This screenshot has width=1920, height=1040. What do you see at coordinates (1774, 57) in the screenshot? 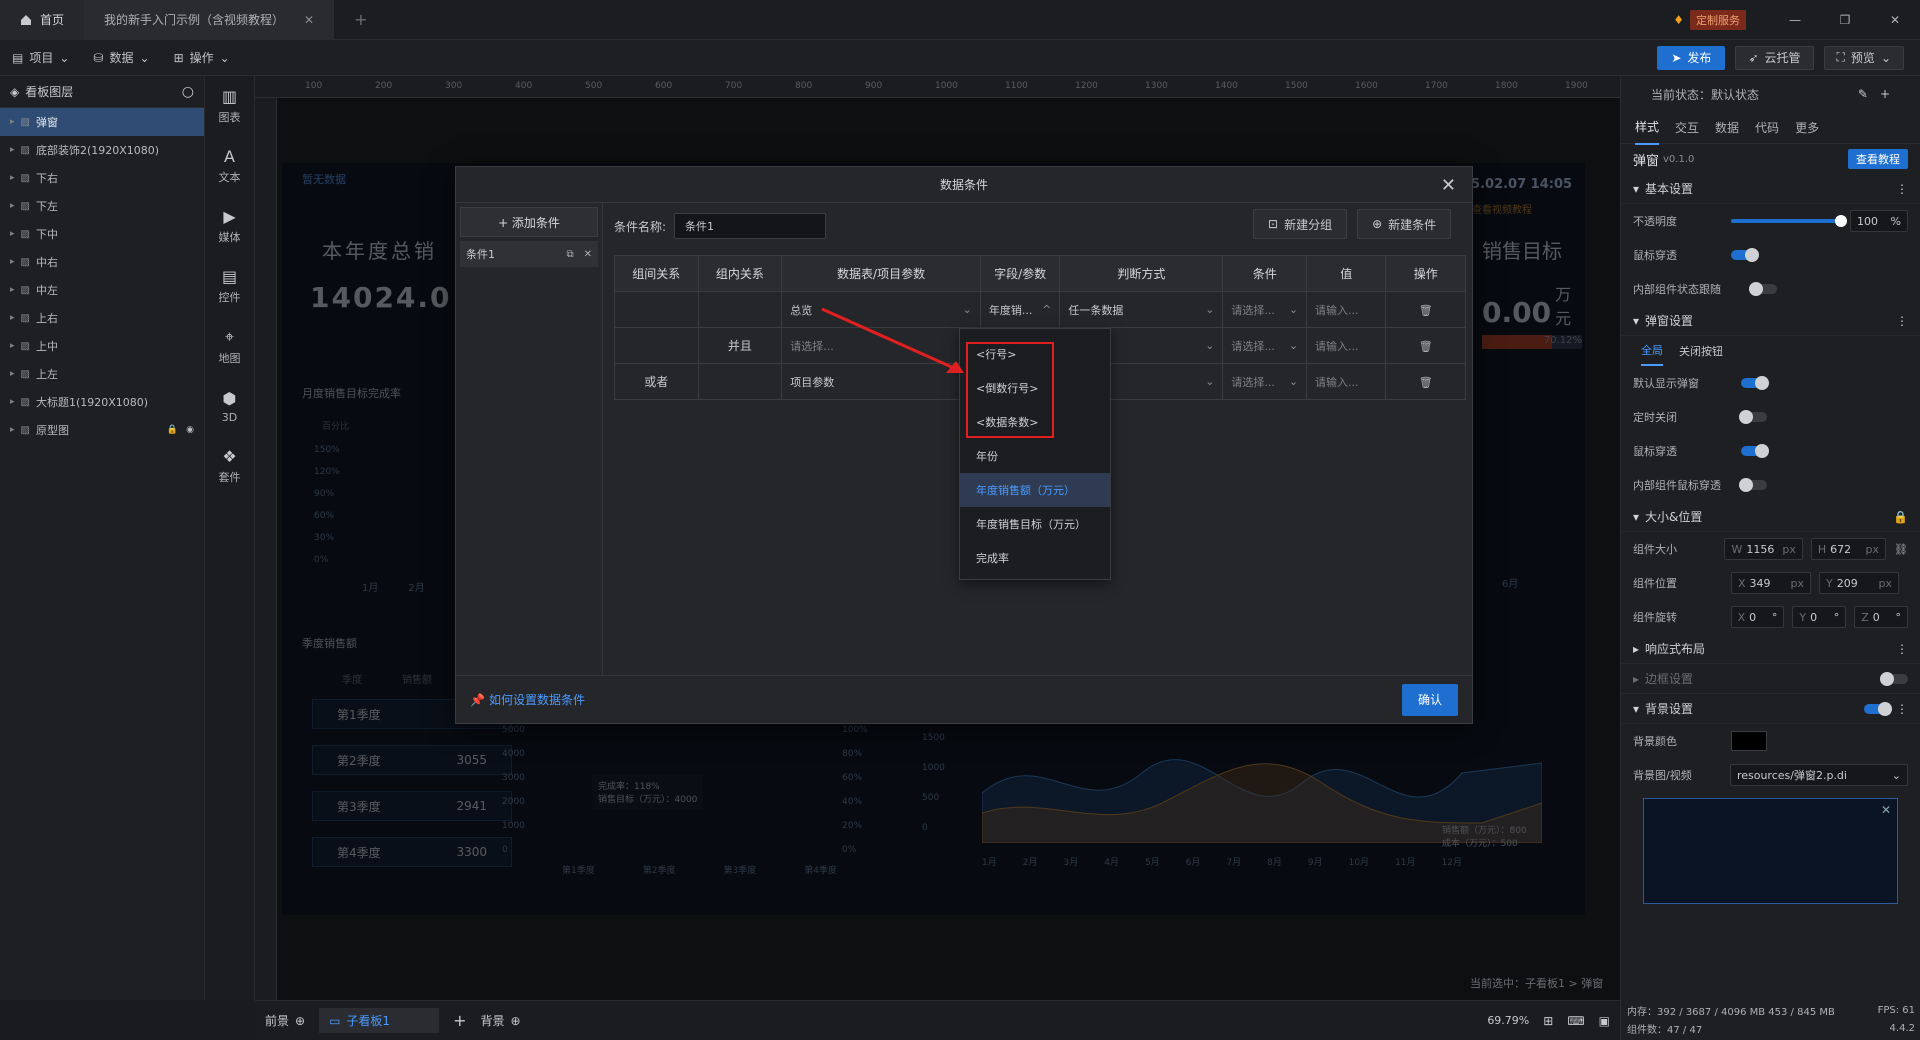
I see `cloud-hosting-button: ➶ 云托管` at bounding box center [1774, 57].